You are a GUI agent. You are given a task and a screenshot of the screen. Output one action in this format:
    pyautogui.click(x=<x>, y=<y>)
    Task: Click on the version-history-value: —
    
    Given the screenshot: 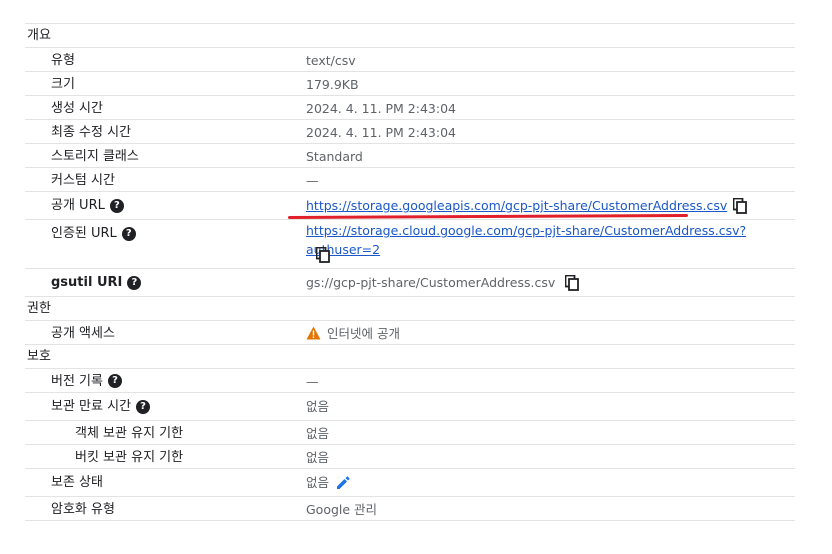 What is the action you would take?
    pyautogui.click(x=312, y=381)
    